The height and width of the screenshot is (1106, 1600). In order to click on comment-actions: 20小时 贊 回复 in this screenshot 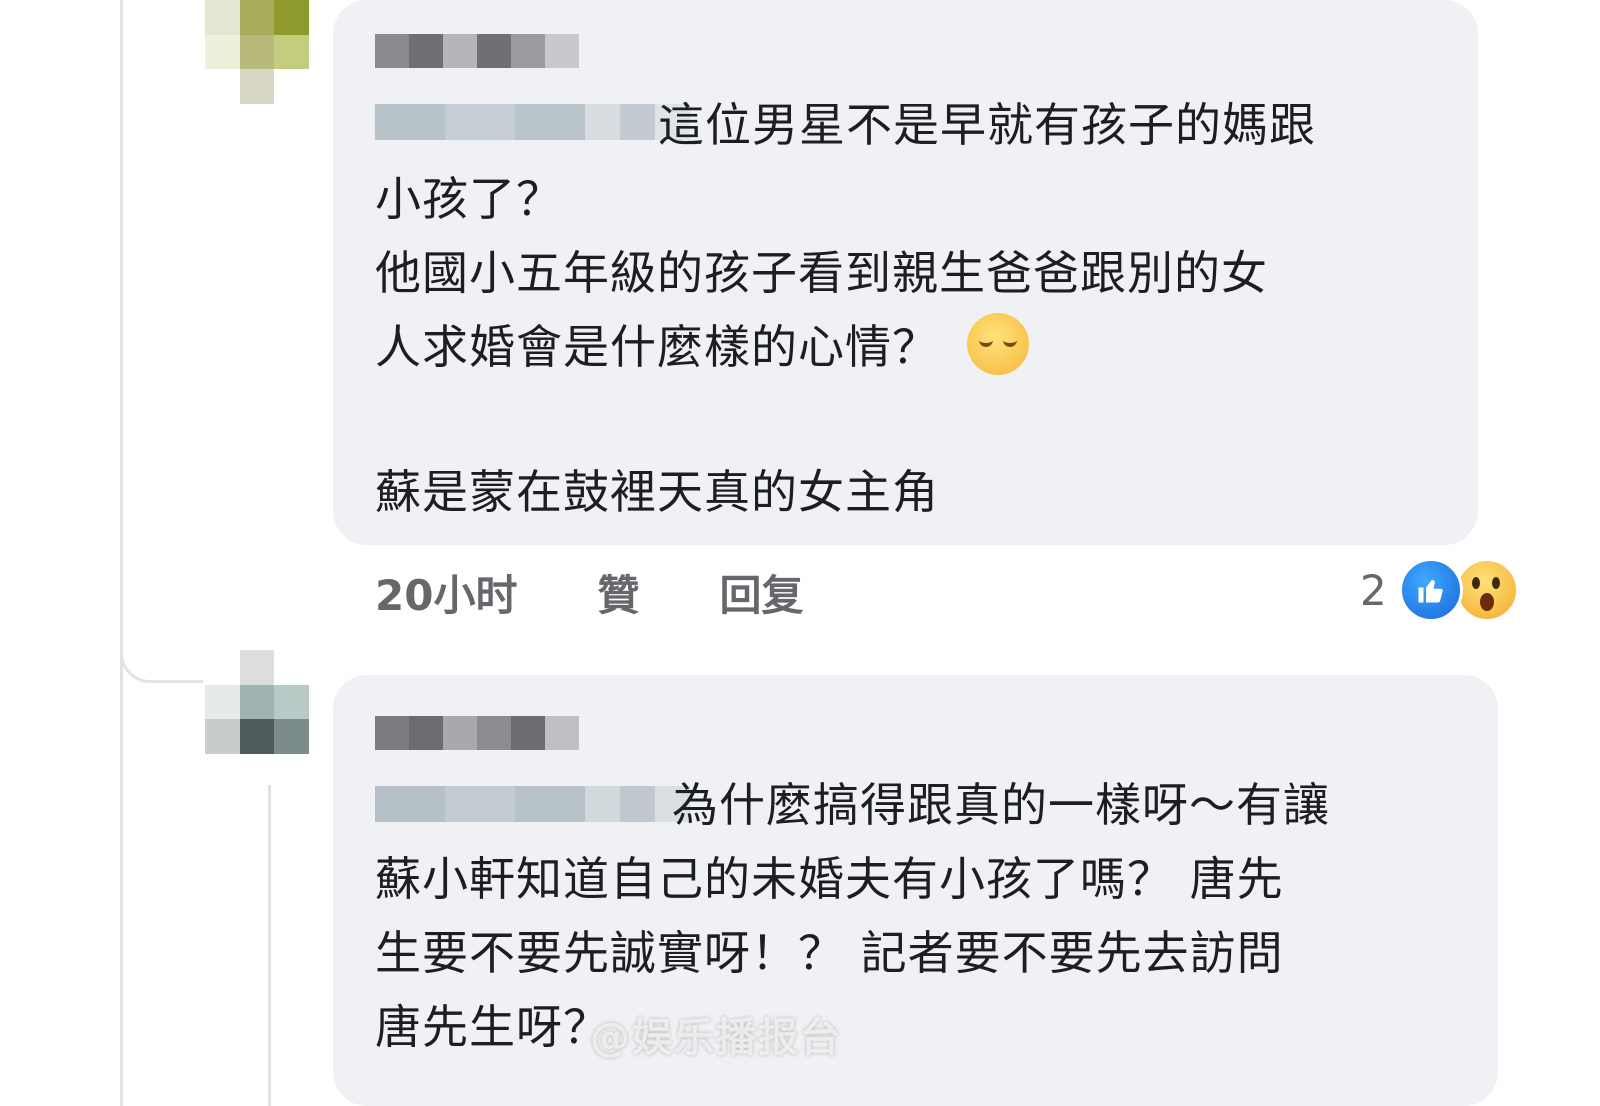, I will do `click(629, 592)`.